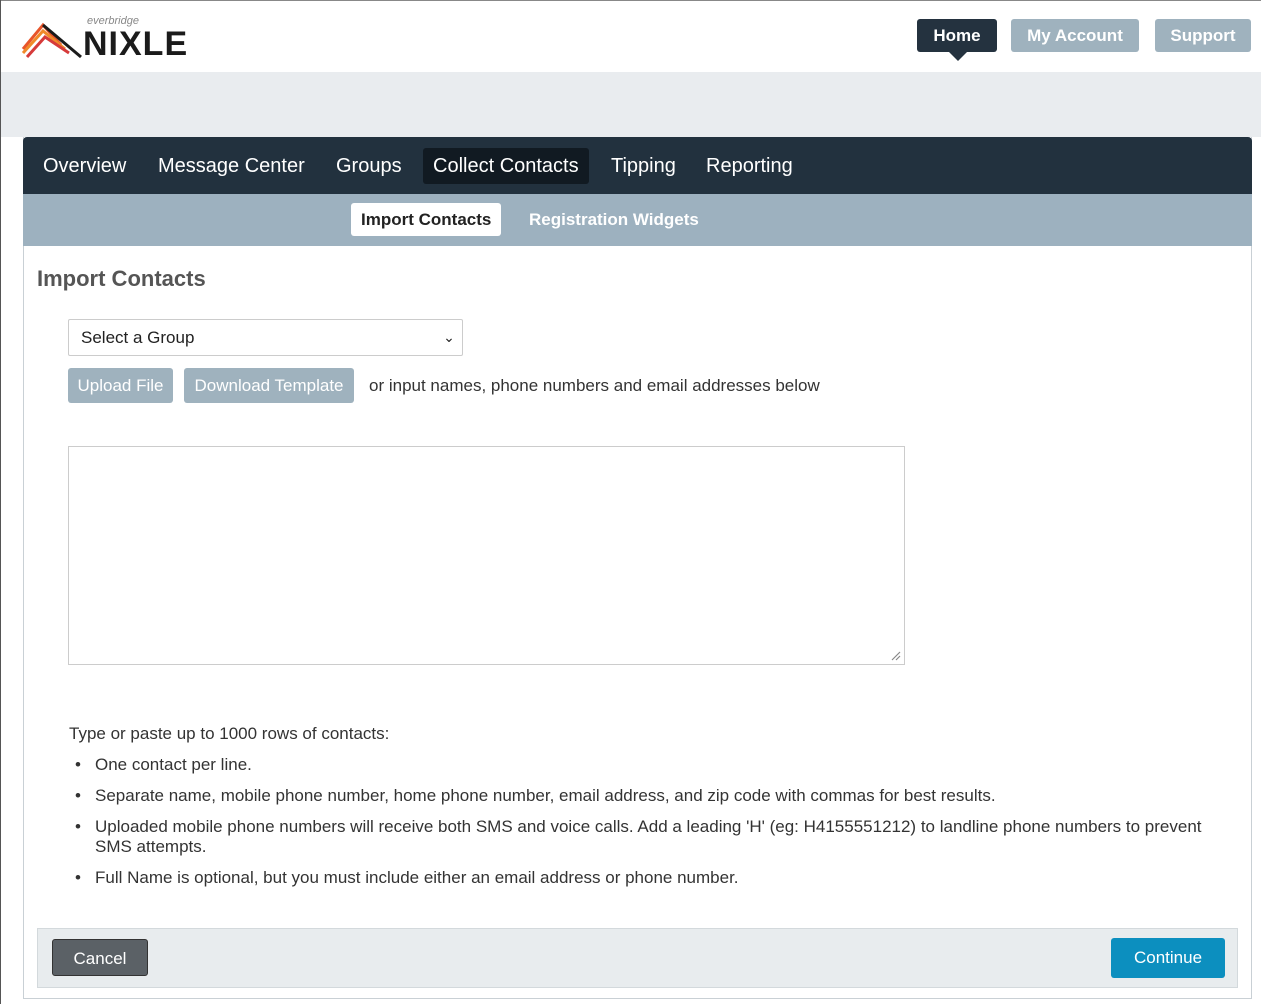  Describe the element at coordinates (644, 765) in the screenshot. I see `instruction-item: One contact per line.` at that location.